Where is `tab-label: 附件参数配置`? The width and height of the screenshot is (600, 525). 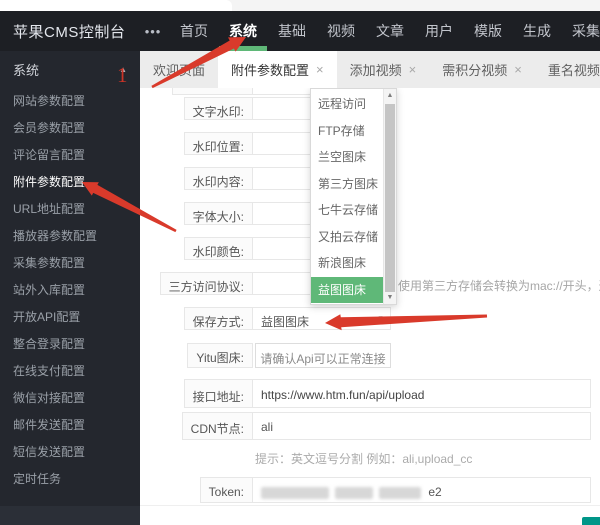 tab-label: 附件参数配置 is located at coordinates (270, 70).